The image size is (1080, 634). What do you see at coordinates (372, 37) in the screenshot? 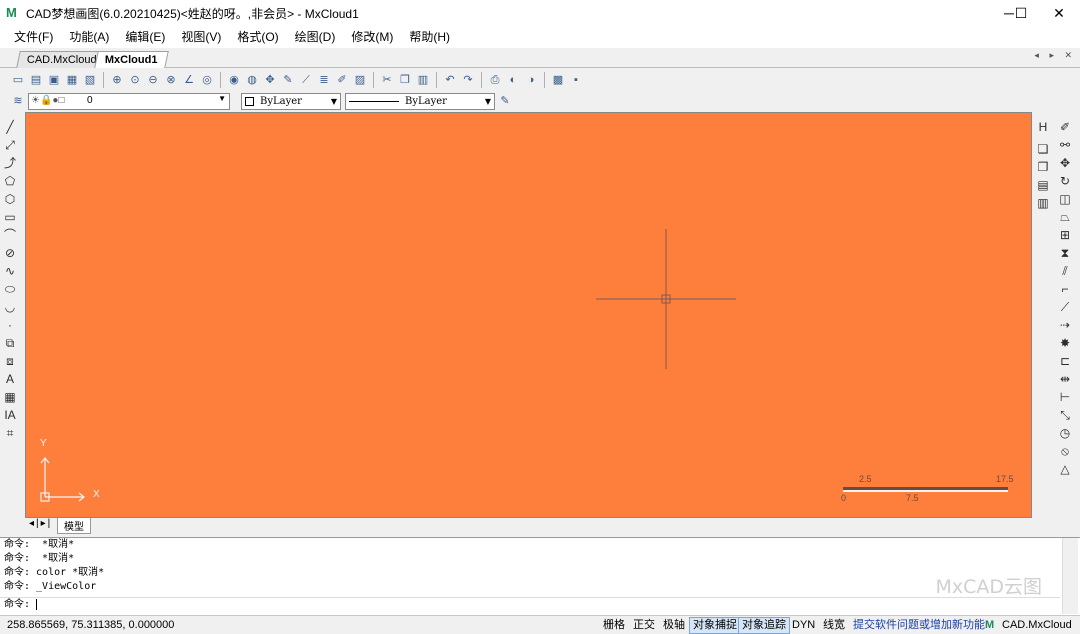
I see `menu-modify: 修改(M)` at bounding box center [372, 37].